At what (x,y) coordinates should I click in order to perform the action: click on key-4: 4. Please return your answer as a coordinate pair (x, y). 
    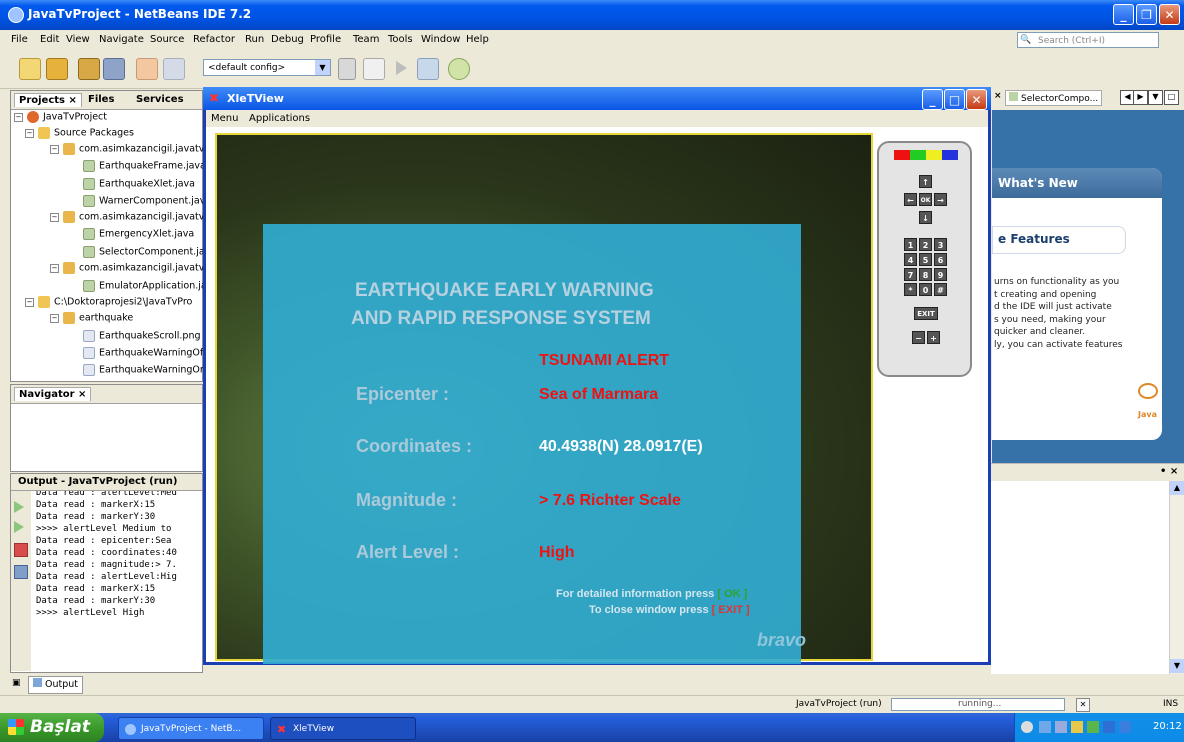
    Looking at the image, I should click on (910, 259).